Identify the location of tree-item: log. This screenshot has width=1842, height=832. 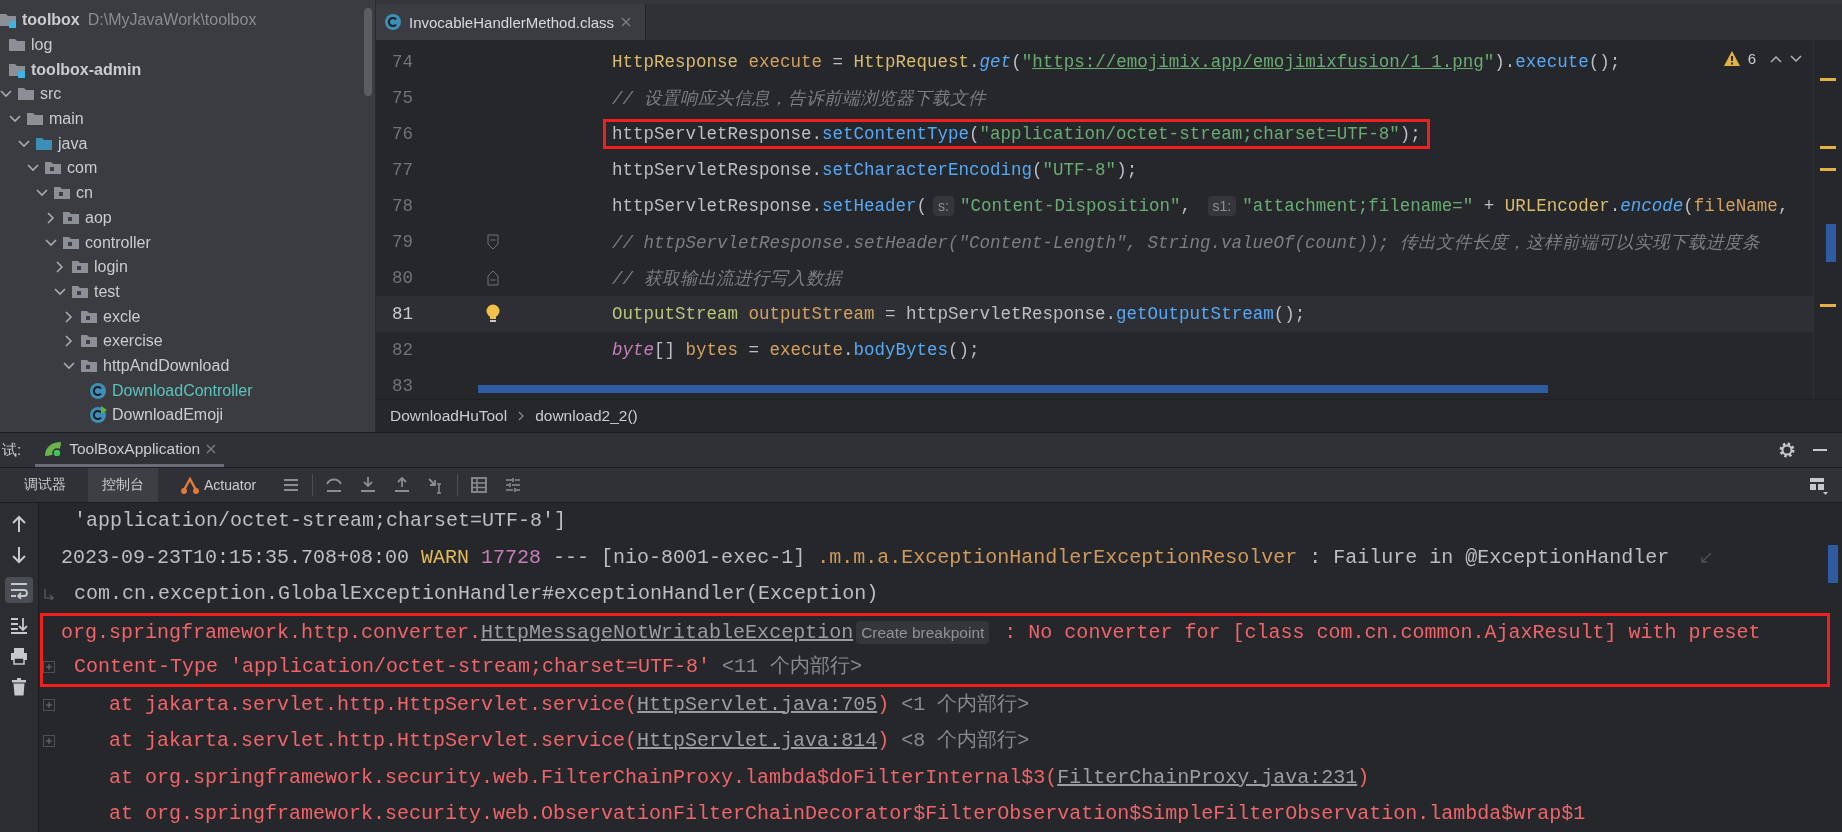
(42, 45).